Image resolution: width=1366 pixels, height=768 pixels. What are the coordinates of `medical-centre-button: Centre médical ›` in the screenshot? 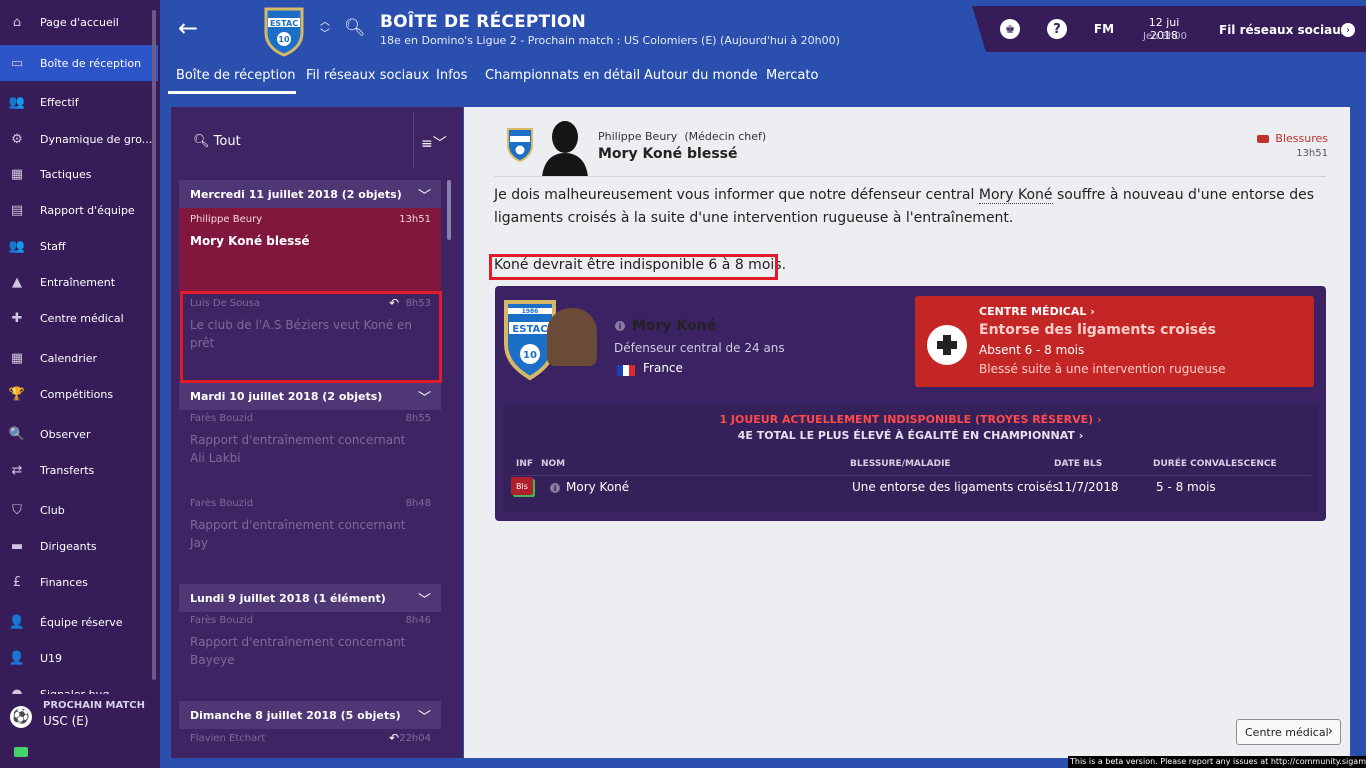 It's located at (1288, 732).